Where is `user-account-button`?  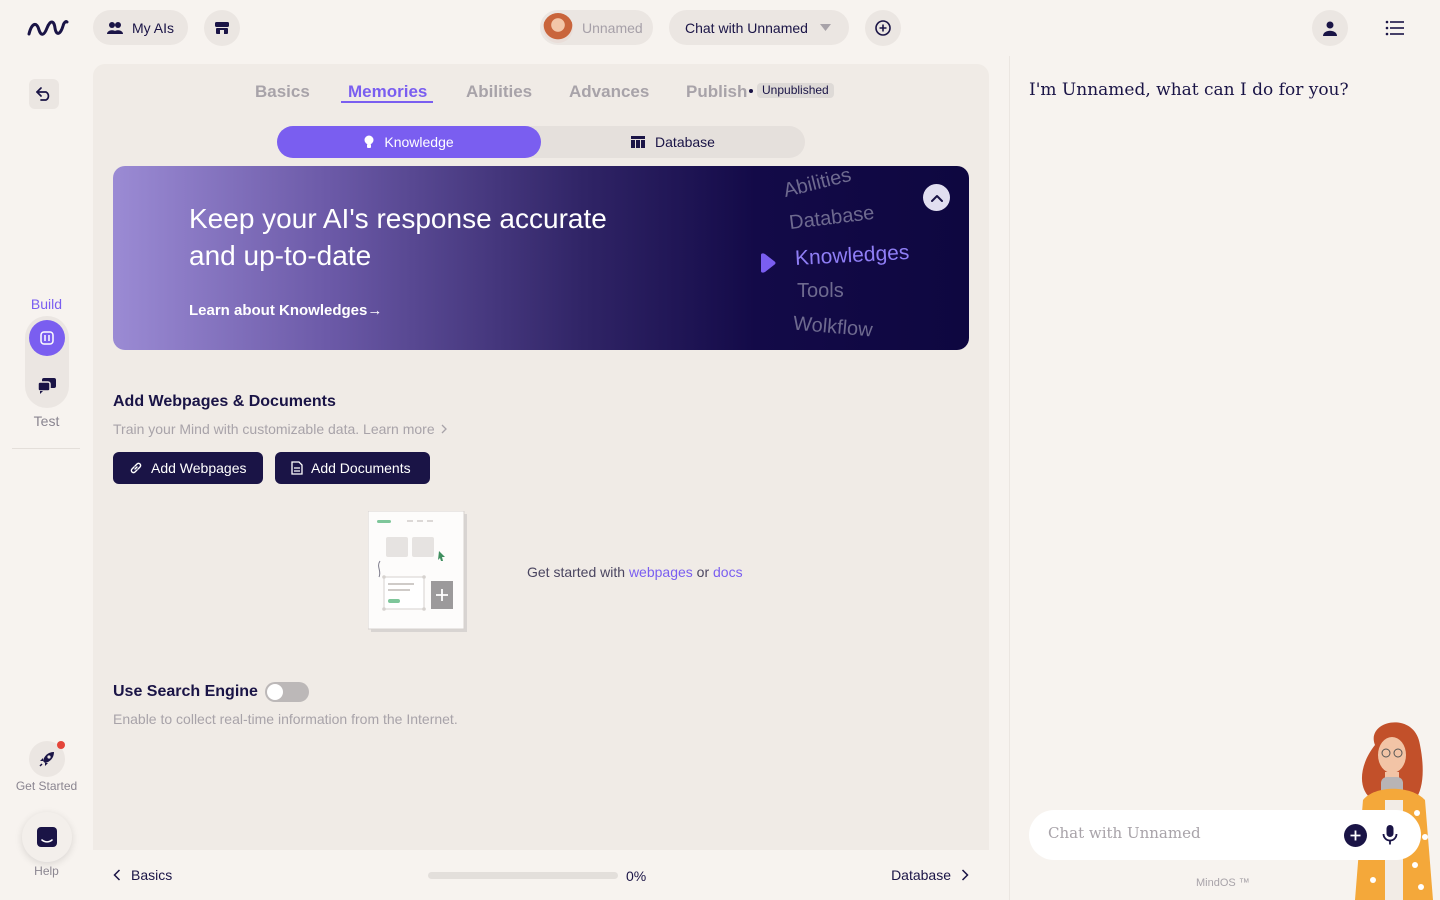 user-account-button is located at coordinates (1330, 28).